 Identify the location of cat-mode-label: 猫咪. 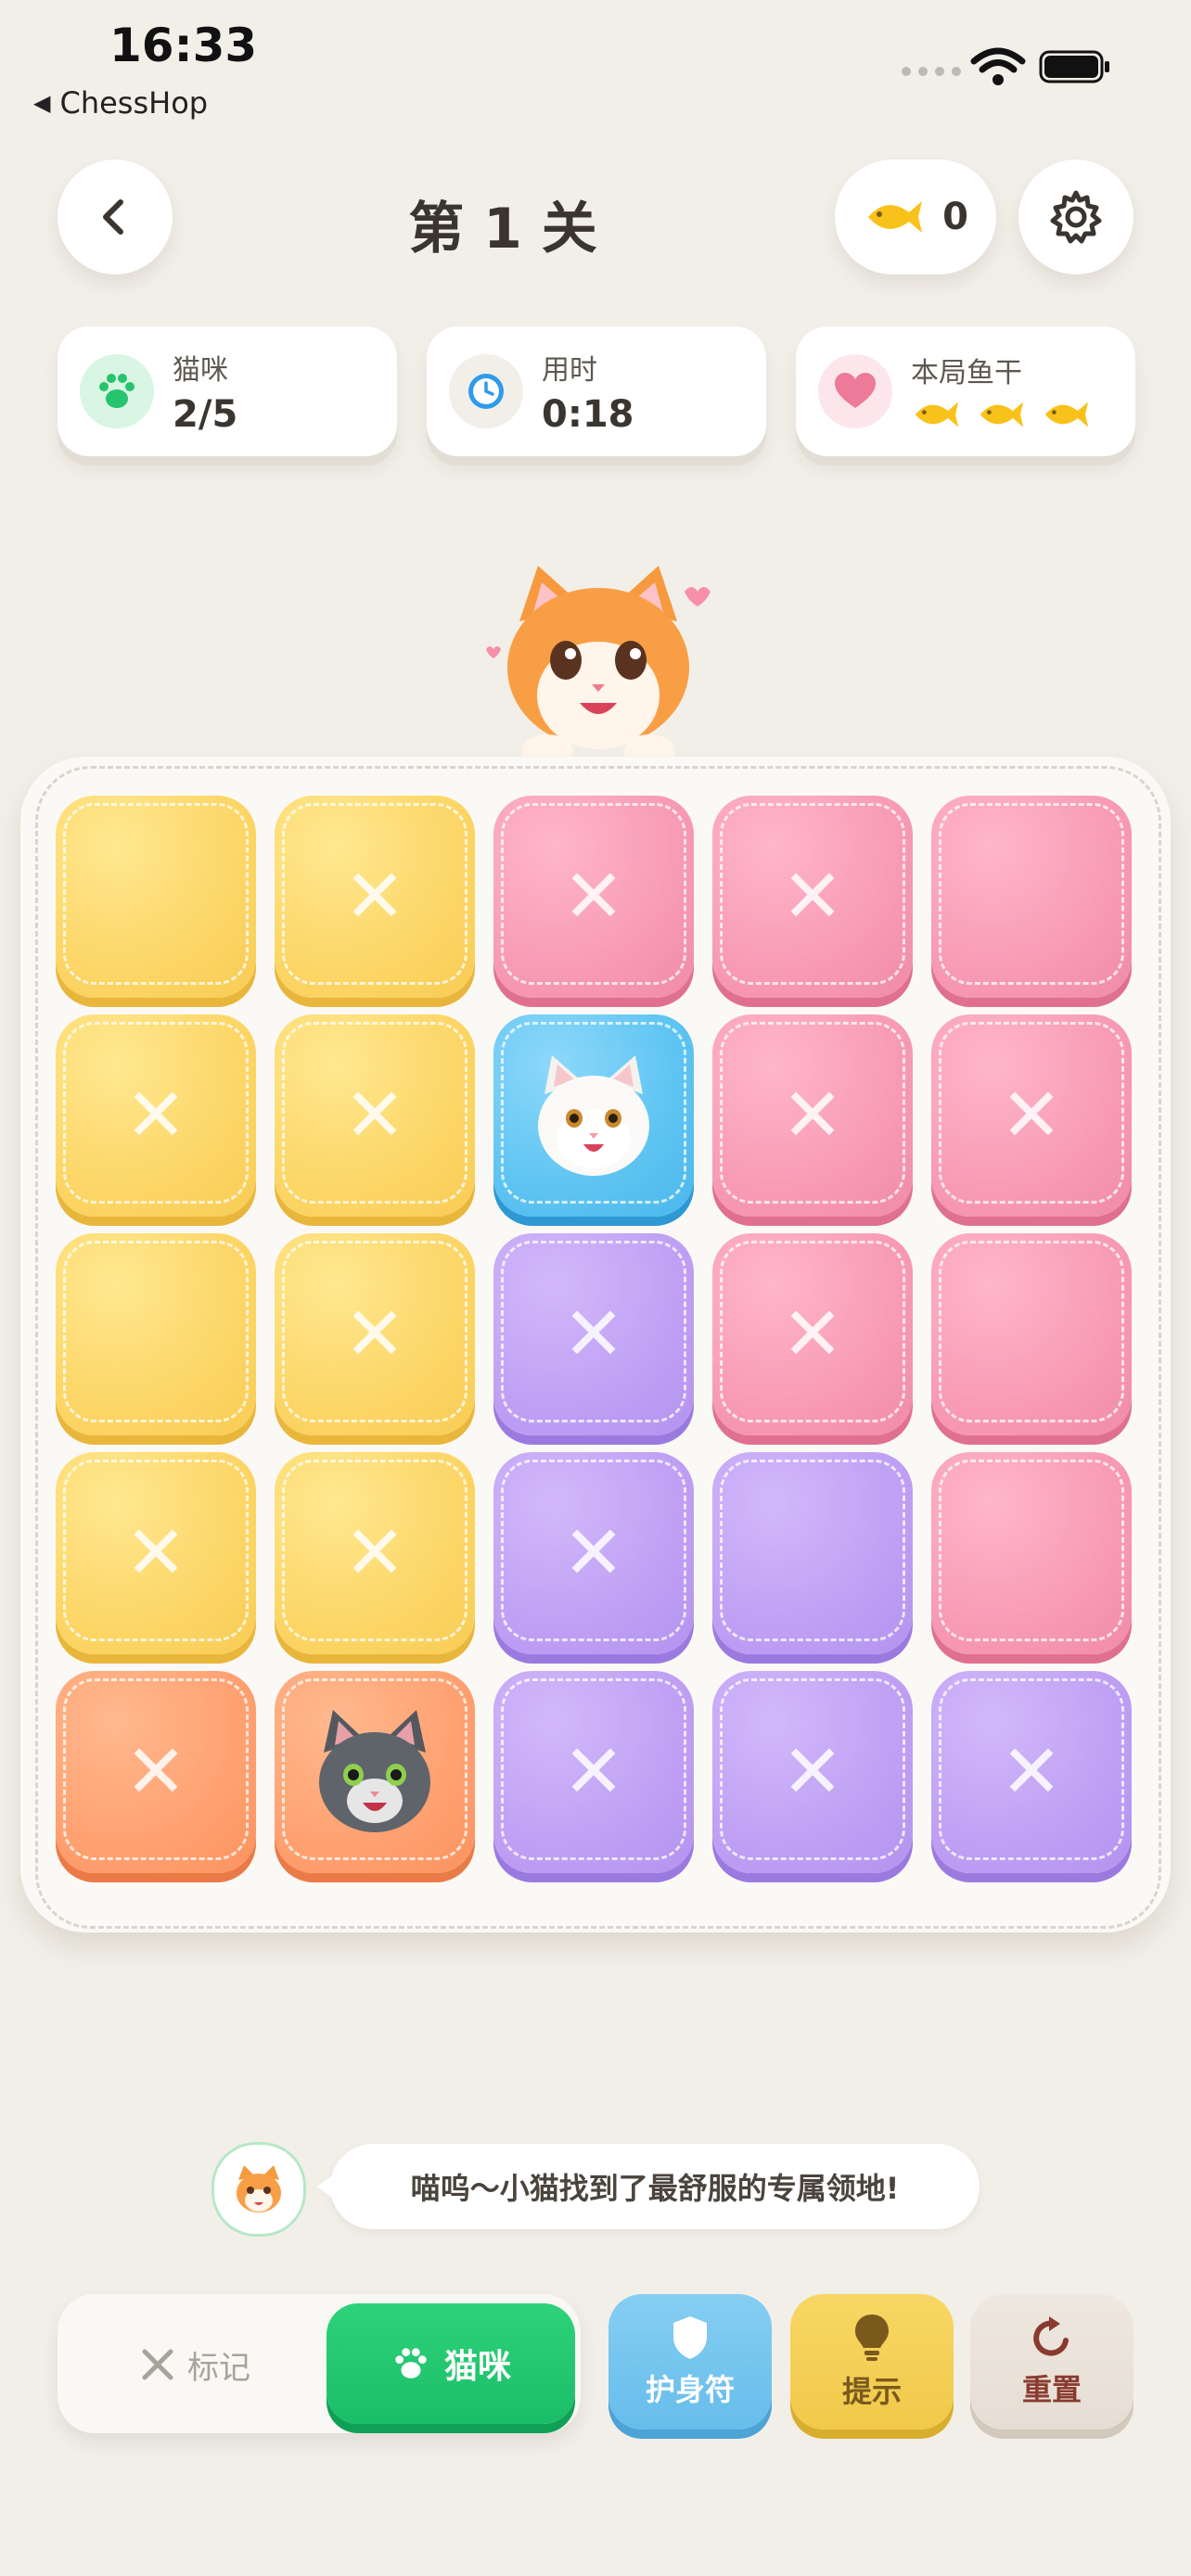
(477, 2367).